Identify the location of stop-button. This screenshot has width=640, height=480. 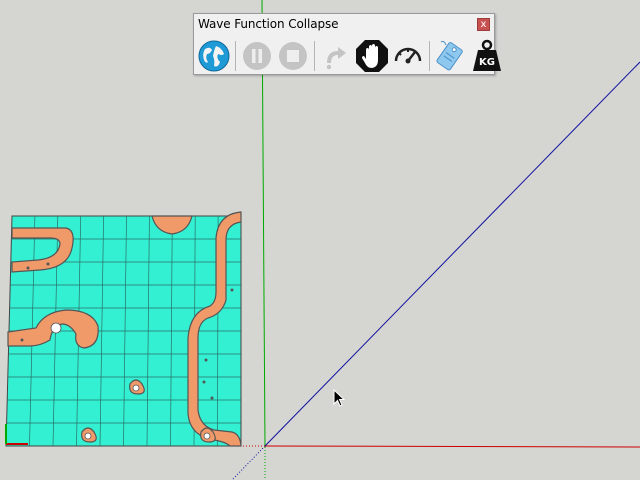
(293, 56).